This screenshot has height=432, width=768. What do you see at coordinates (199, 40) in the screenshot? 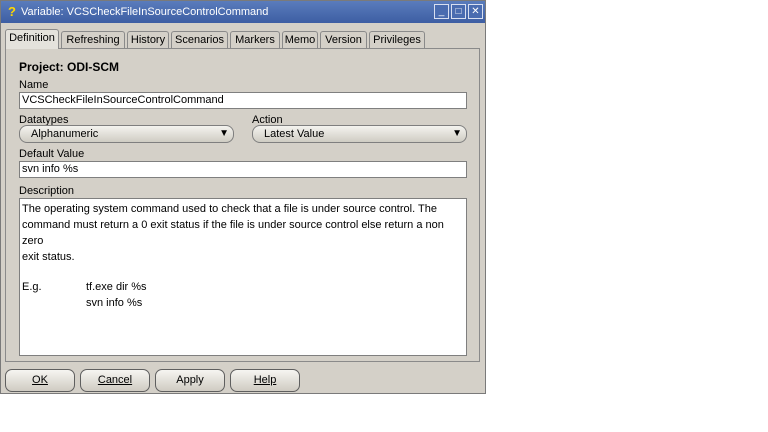
I see `tab-scenarios: Scenarios` at bounding box center [199, 40].